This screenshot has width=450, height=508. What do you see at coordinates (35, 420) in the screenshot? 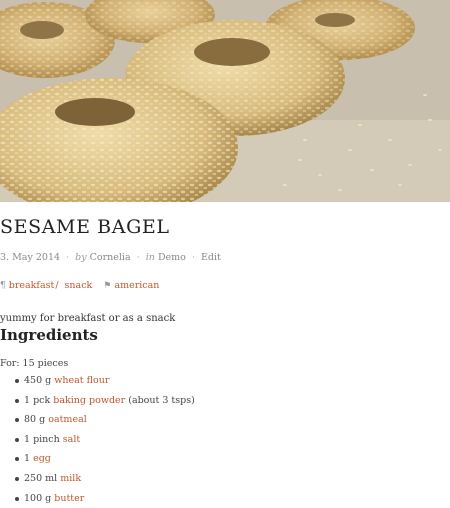
I see `ingredient-qty: 80 g` at bounding box center [35, 420].